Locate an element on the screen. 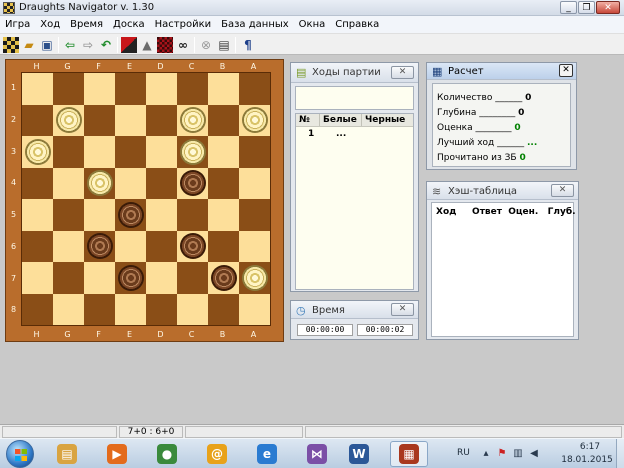 This screenshot has width=624, height=468. moves-panel-close-button: ✕ is located at coordinates (402, 72).